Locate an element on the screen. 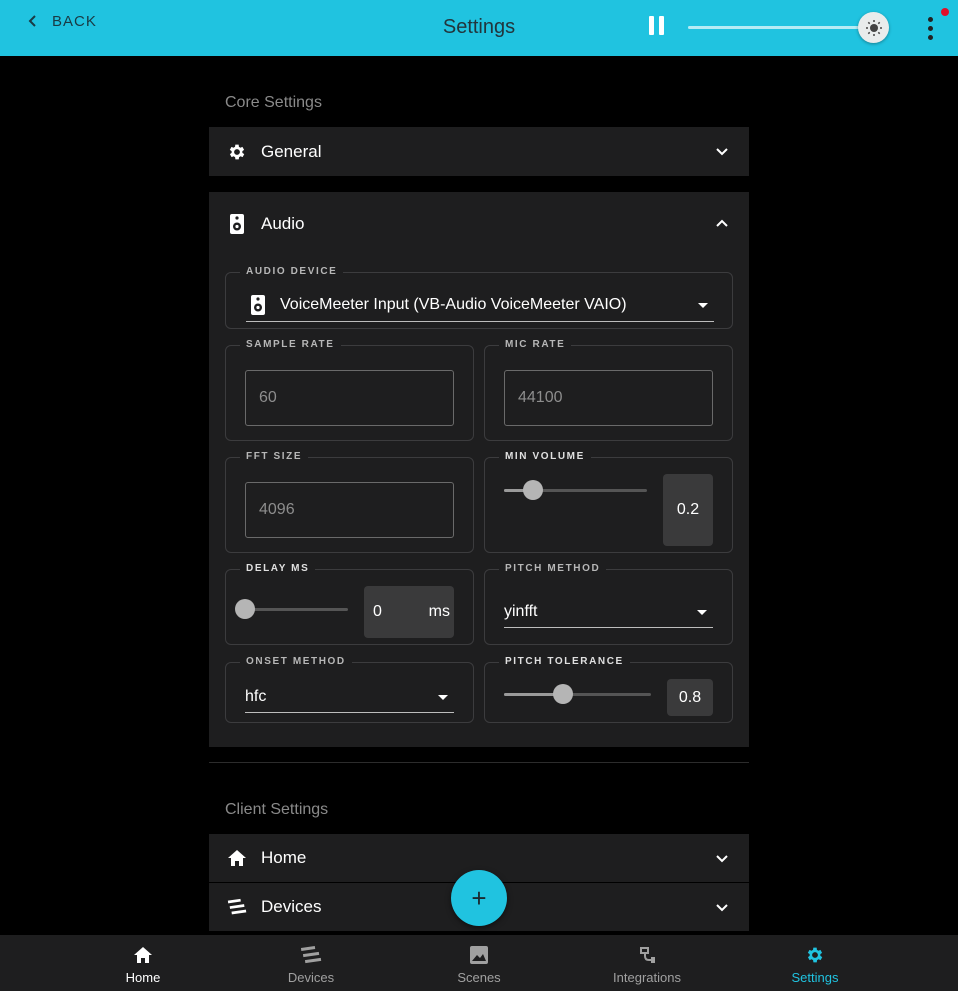 The image size is (958, 991). pause-button is located at coordinates (656, 27).